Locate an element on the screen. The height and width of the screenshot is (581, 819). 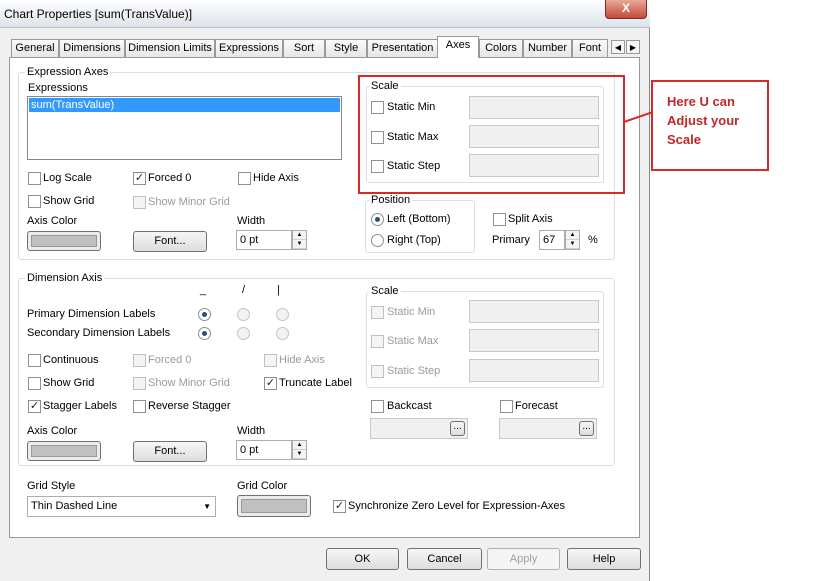
primary-label: Primary is located at coordinates (511, 240).